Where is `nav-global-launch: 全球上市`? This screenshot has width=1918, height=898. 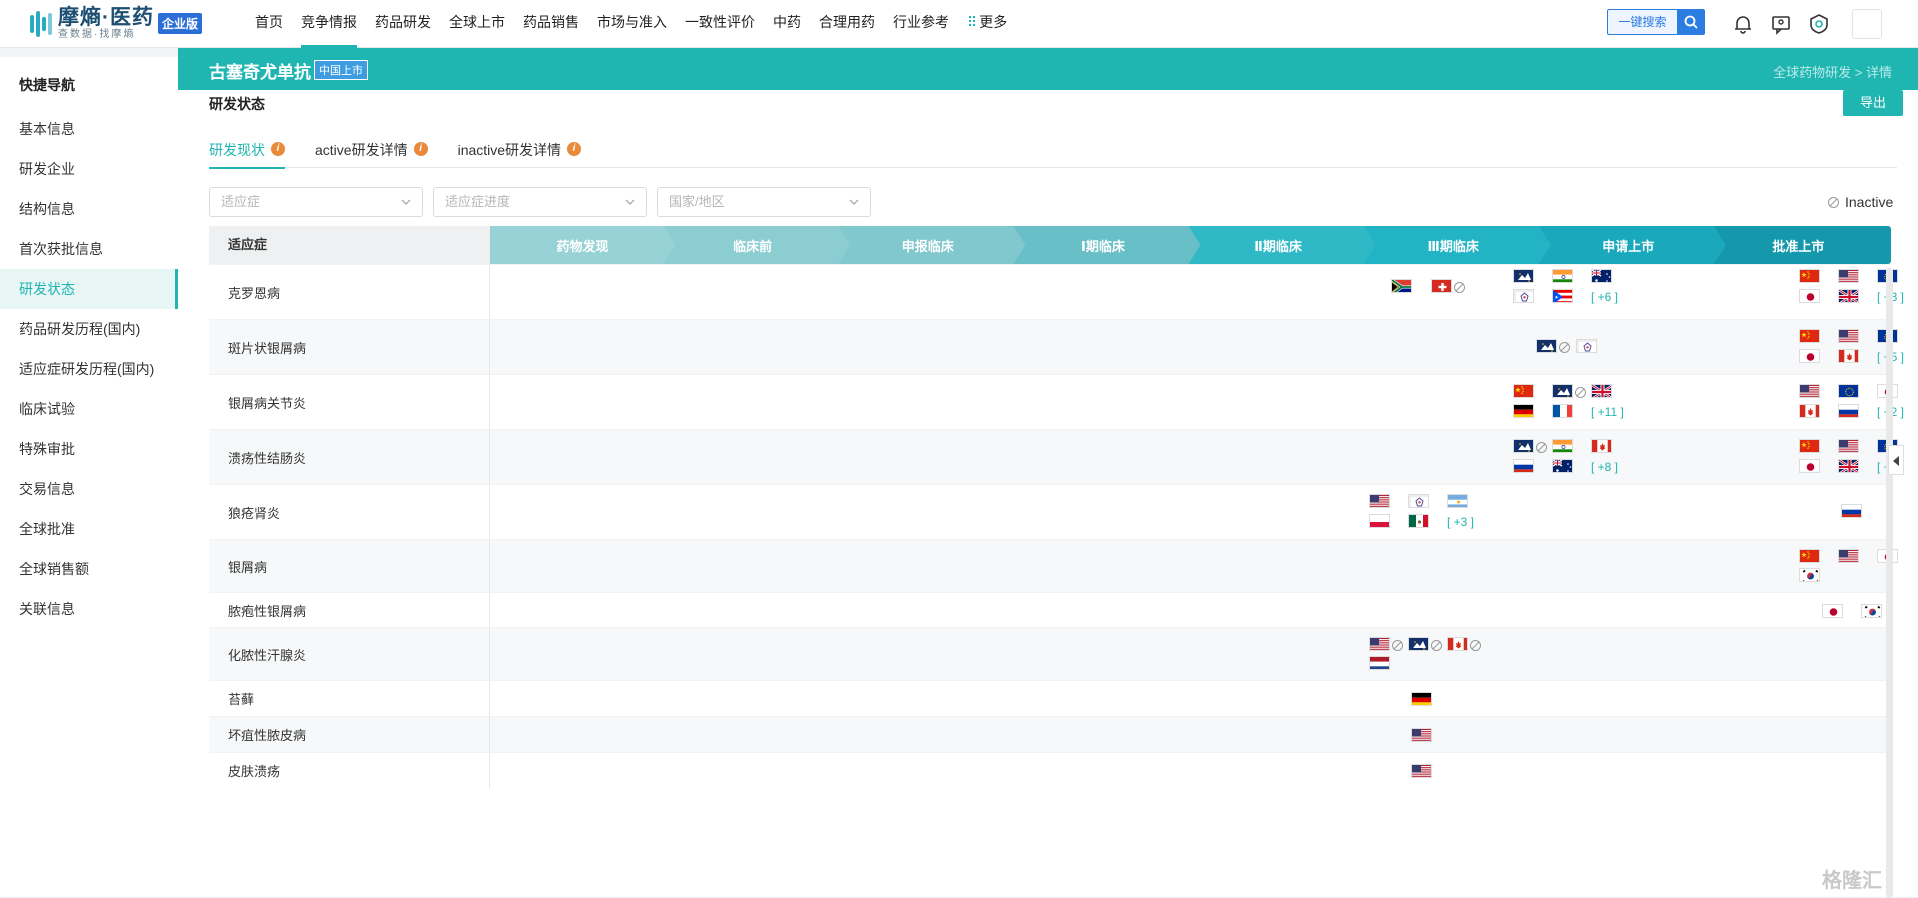 nav-global-launch: 全球上市 is located at coordinates (477, 24).